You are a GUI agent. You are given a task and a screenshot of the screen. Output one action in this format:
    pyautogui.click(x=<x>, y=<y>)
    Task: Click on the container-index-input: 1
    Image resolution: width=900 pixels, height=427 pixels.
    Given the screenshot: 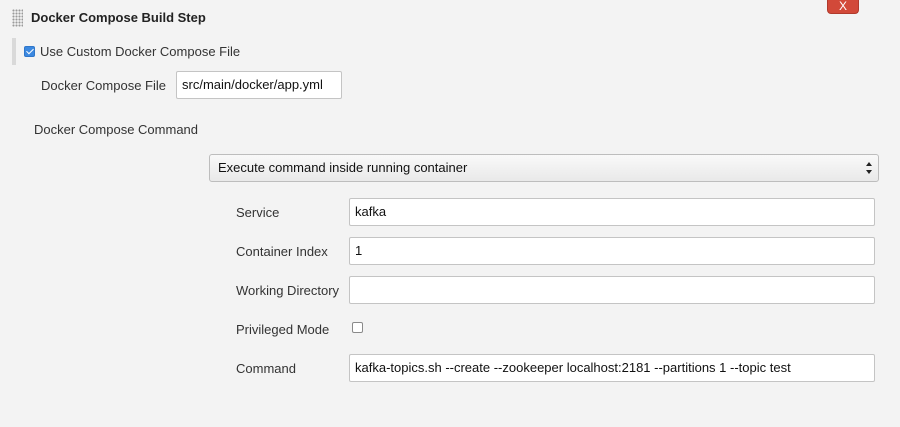 What is the action you would take?
    pyautogui.click(x=612, y=251)
    